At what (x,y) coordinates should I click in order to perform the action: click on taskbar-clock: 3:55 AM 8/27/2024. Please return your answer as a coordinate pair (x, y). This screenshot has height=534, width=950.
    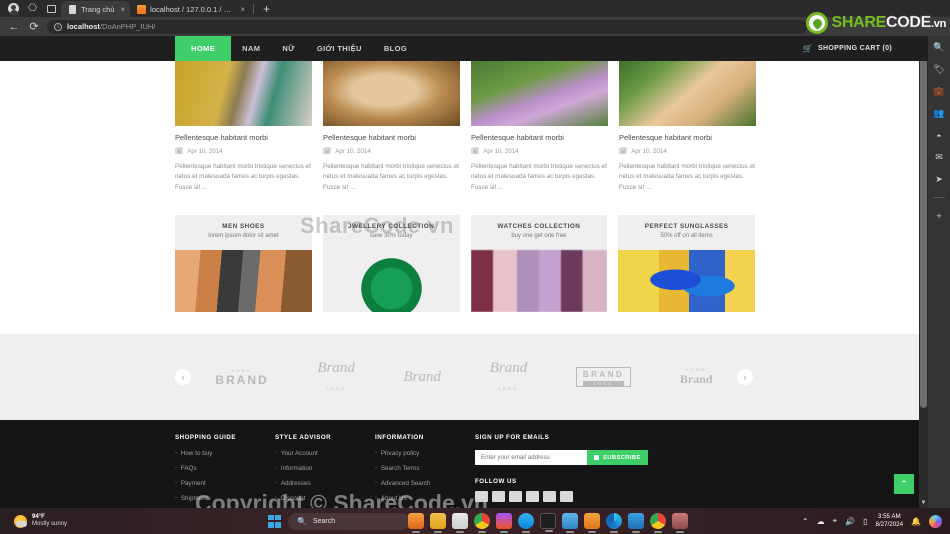
    Looking at the image, I should click on (890, 521).